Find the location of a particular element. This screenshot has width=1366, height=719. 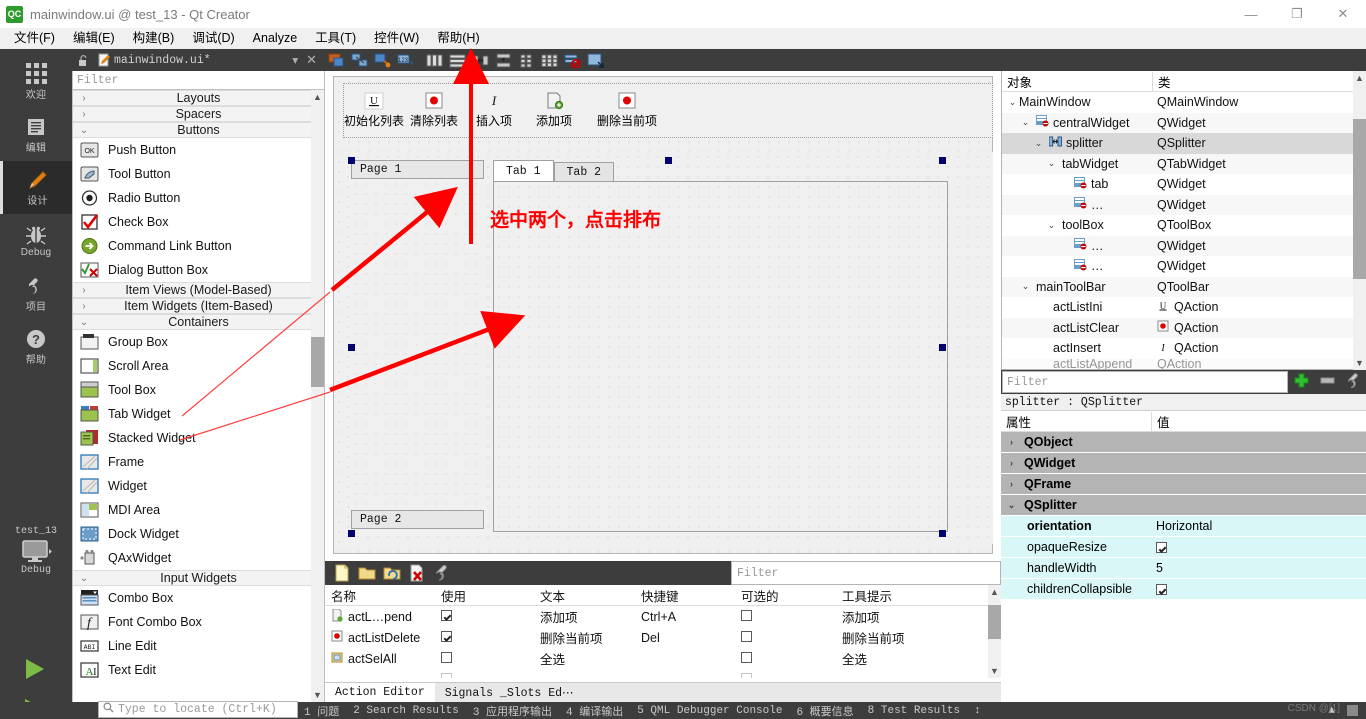

menu-edit: 编辑(E) is located at coordinates (94, 38).